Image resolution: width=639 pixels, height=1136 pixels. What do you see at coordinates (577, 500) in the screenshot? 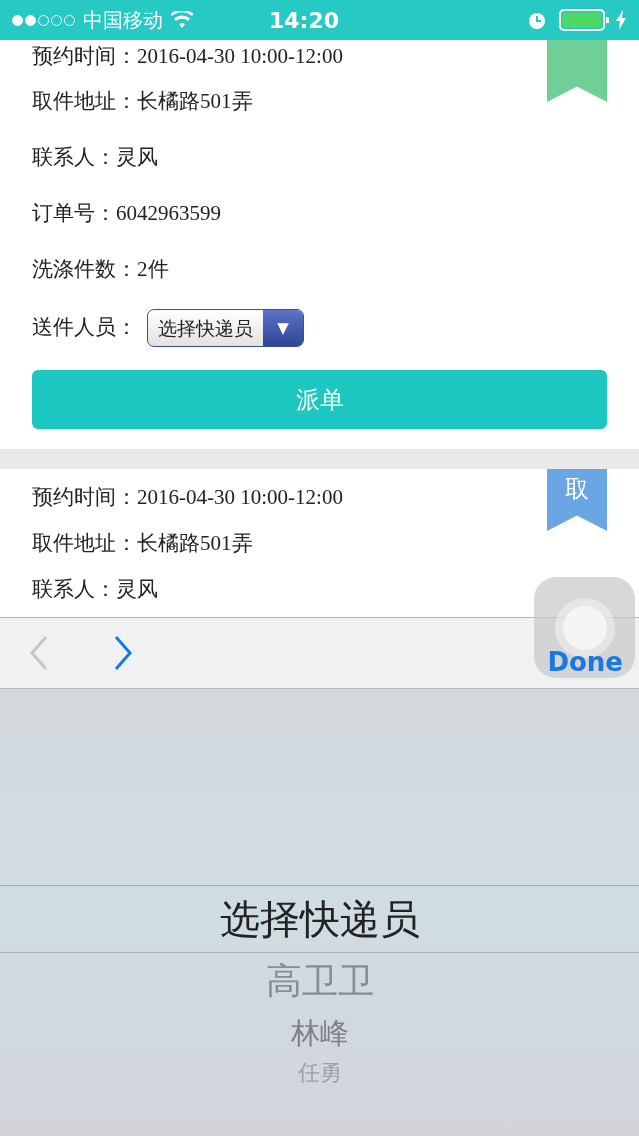
I see `ribbon-tag: 取` at bounding box center [577, 500].